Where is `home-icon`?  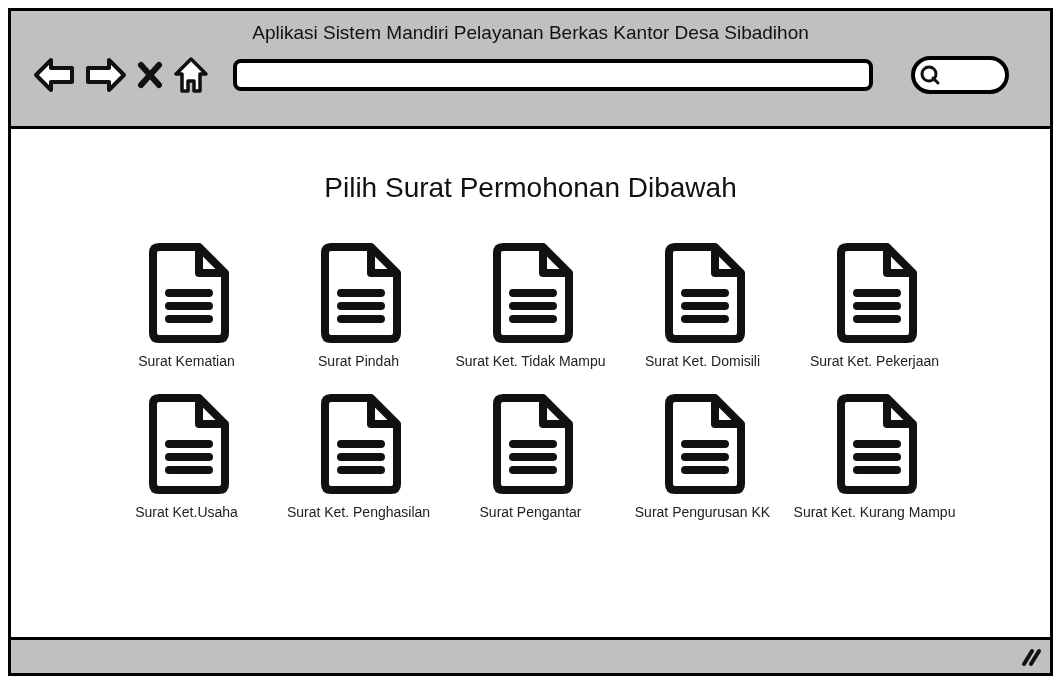 home-icon is located at coordinates (191, 74).